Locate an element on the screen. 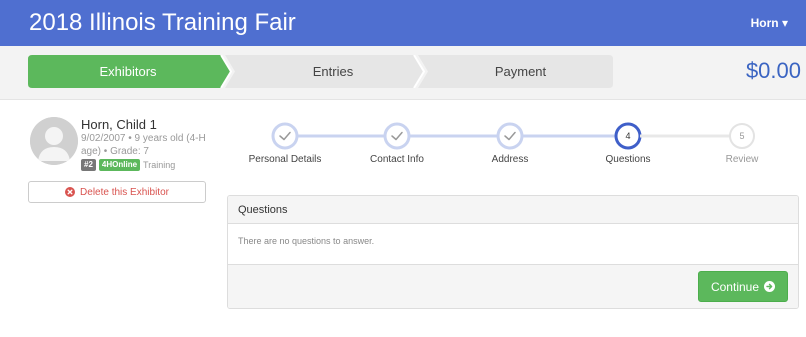 This screenshot has width=806, height=337. arrow-right-circle-icon is located at coordinates (770, 286).